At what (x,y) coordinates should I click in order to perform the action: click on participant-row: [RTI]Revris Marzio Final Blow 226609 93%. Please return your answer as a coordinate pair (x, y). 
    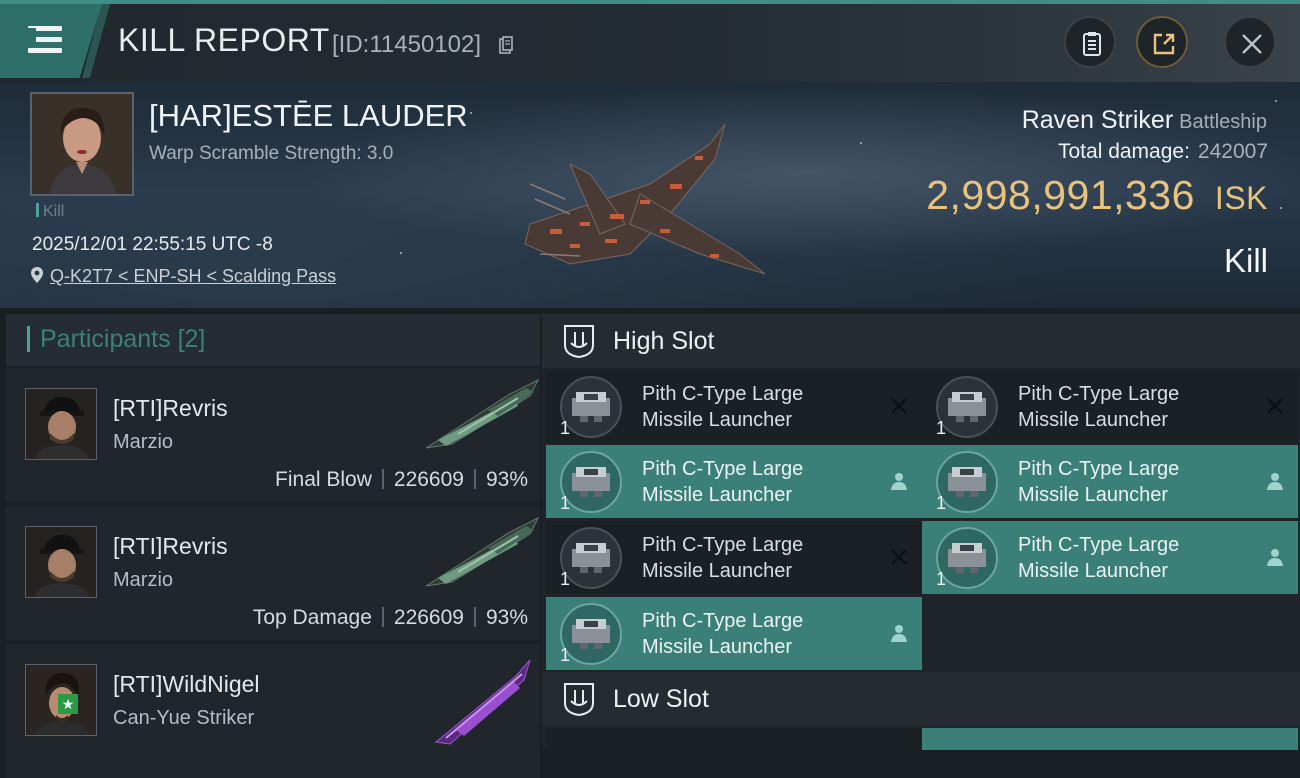
    Looking at the image, I should click on (273, 435).